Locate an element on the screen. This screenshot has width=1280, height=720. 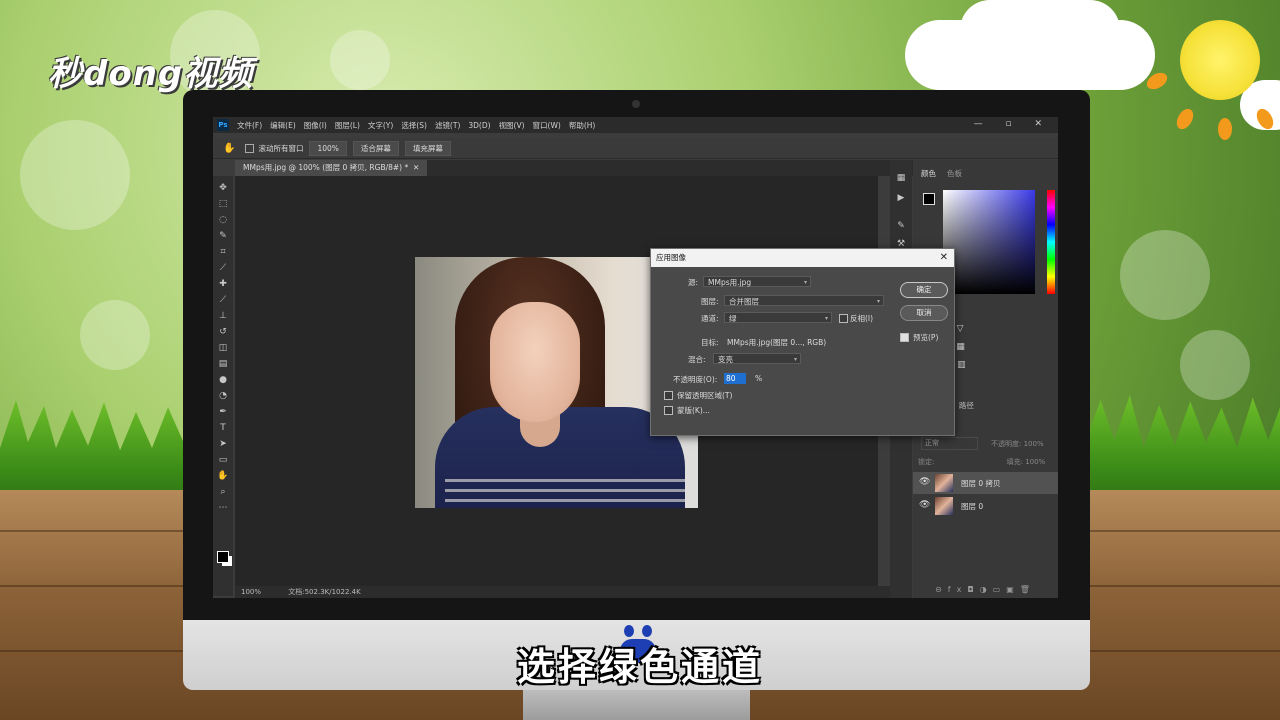
menu-window: 窗口(W) is located at coordinates (547, 125).